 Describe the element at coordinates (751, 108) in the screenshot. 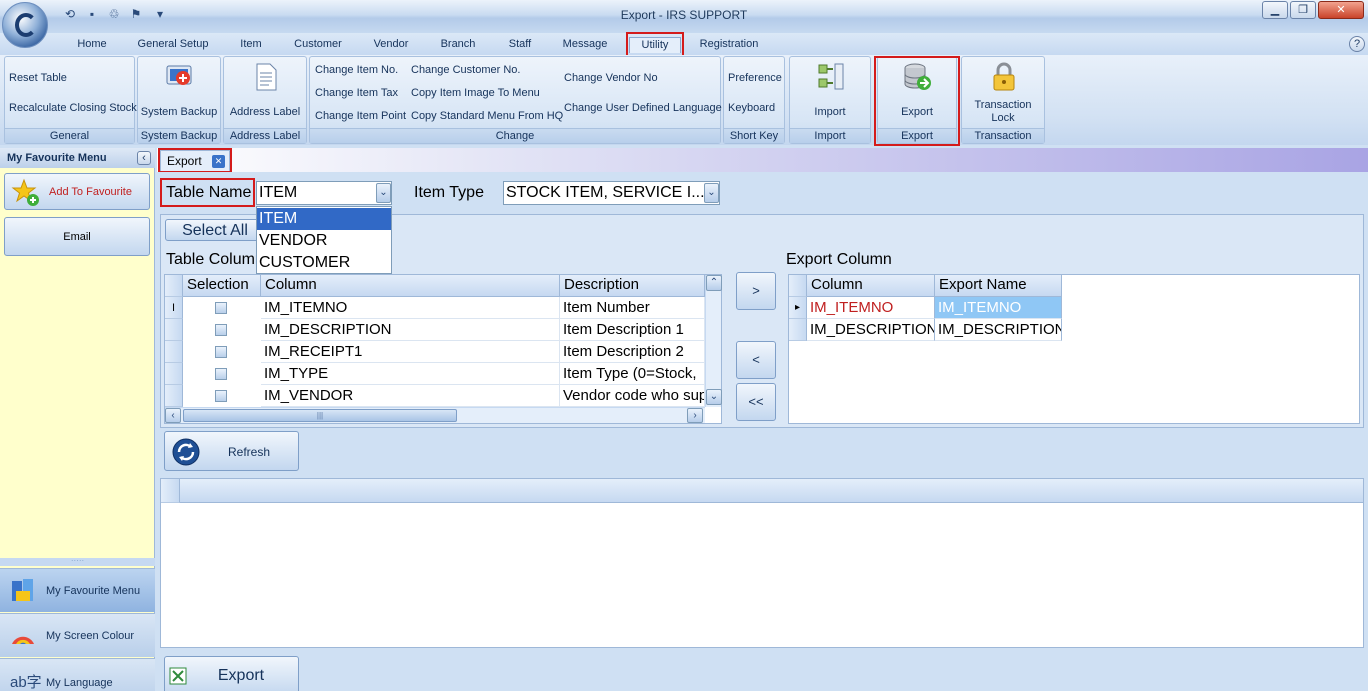

I see `keyboard-button: Keyboard` at that location.